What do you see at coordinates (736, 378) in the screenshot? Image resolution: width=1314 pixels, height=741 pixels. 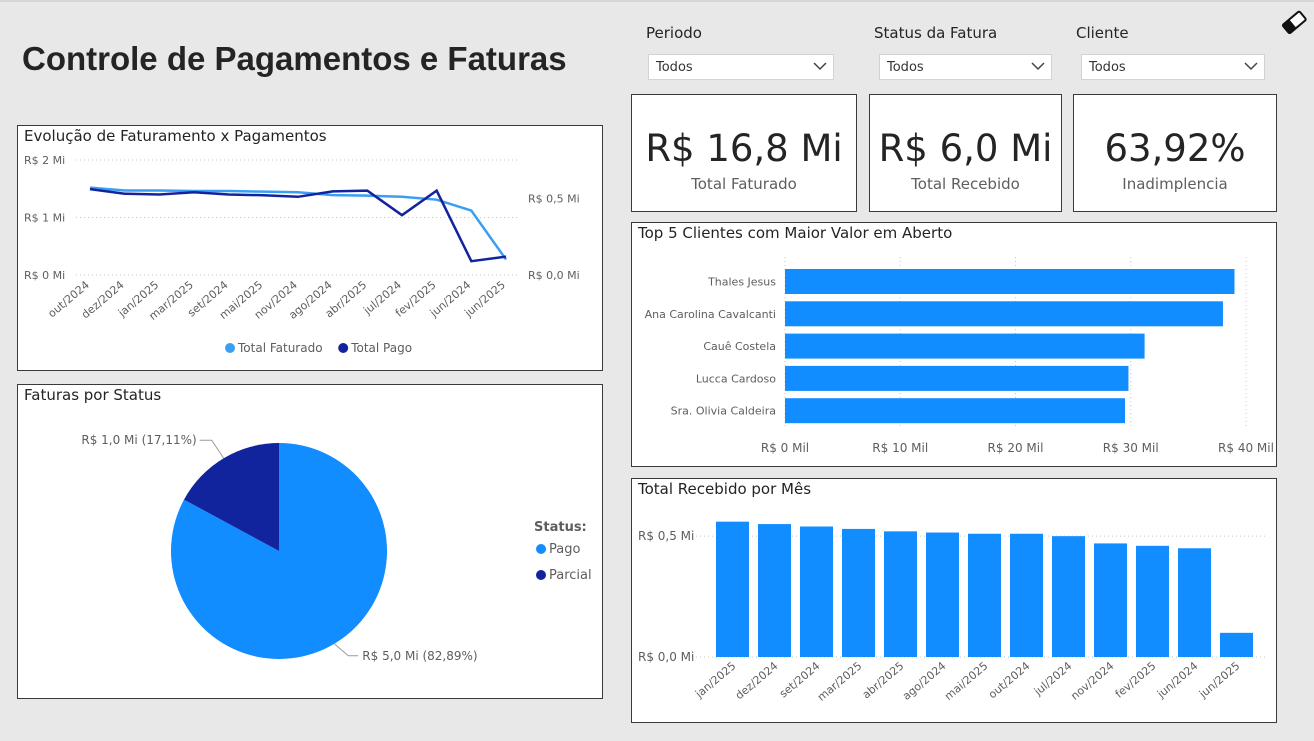 I see `category-label: Lucca Cardoso` at bounding box center [736, 378].